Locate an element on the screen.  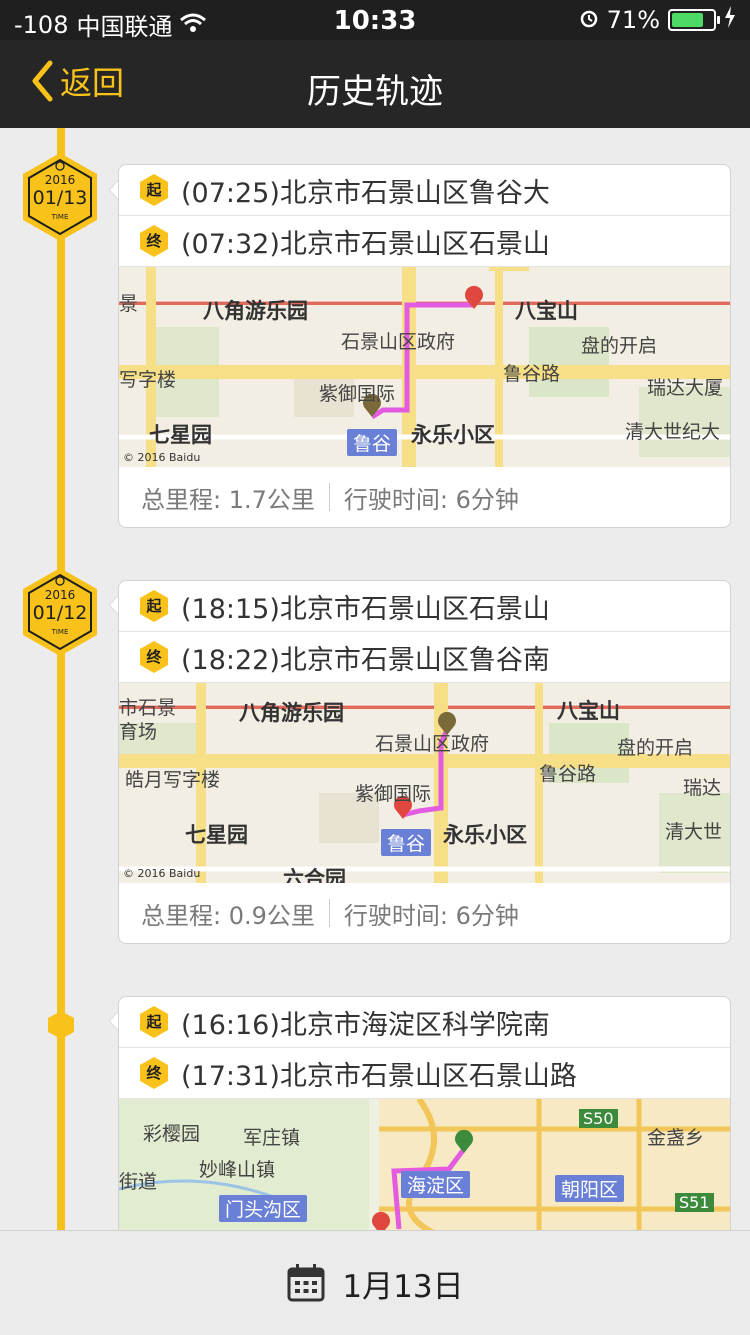
trip-start-row: 起 (07:25)北京市石景山区鲁谷大 is located at coordinates (424, 190).